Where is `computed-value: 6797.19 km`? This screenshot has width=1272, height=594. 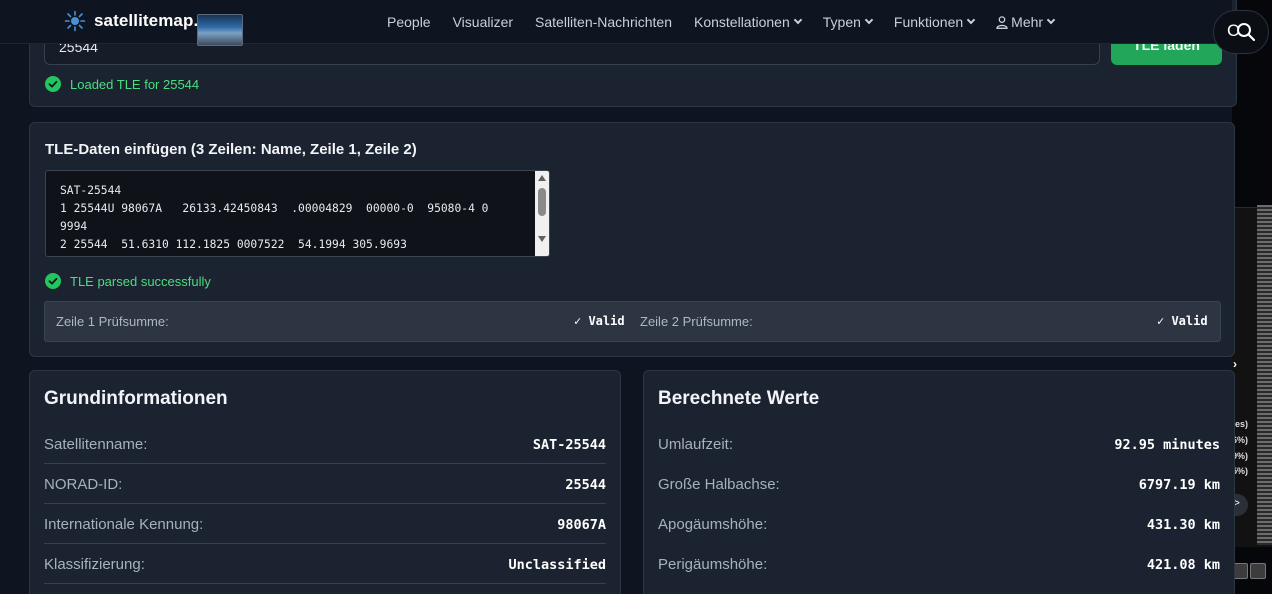 computed-value: 6797.19 km is located at coordinates (1179, 485).